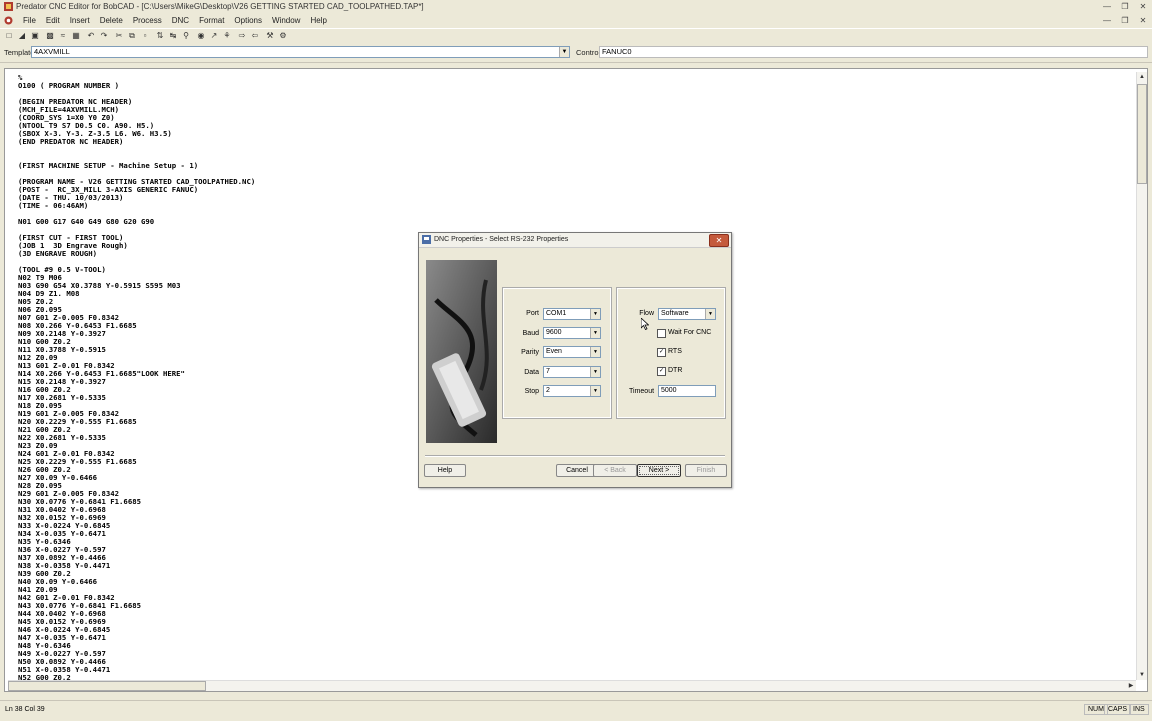  Describe the element at coordinates (286, 20) in the screenshot. I see `menu-item-window: Window` at that location.